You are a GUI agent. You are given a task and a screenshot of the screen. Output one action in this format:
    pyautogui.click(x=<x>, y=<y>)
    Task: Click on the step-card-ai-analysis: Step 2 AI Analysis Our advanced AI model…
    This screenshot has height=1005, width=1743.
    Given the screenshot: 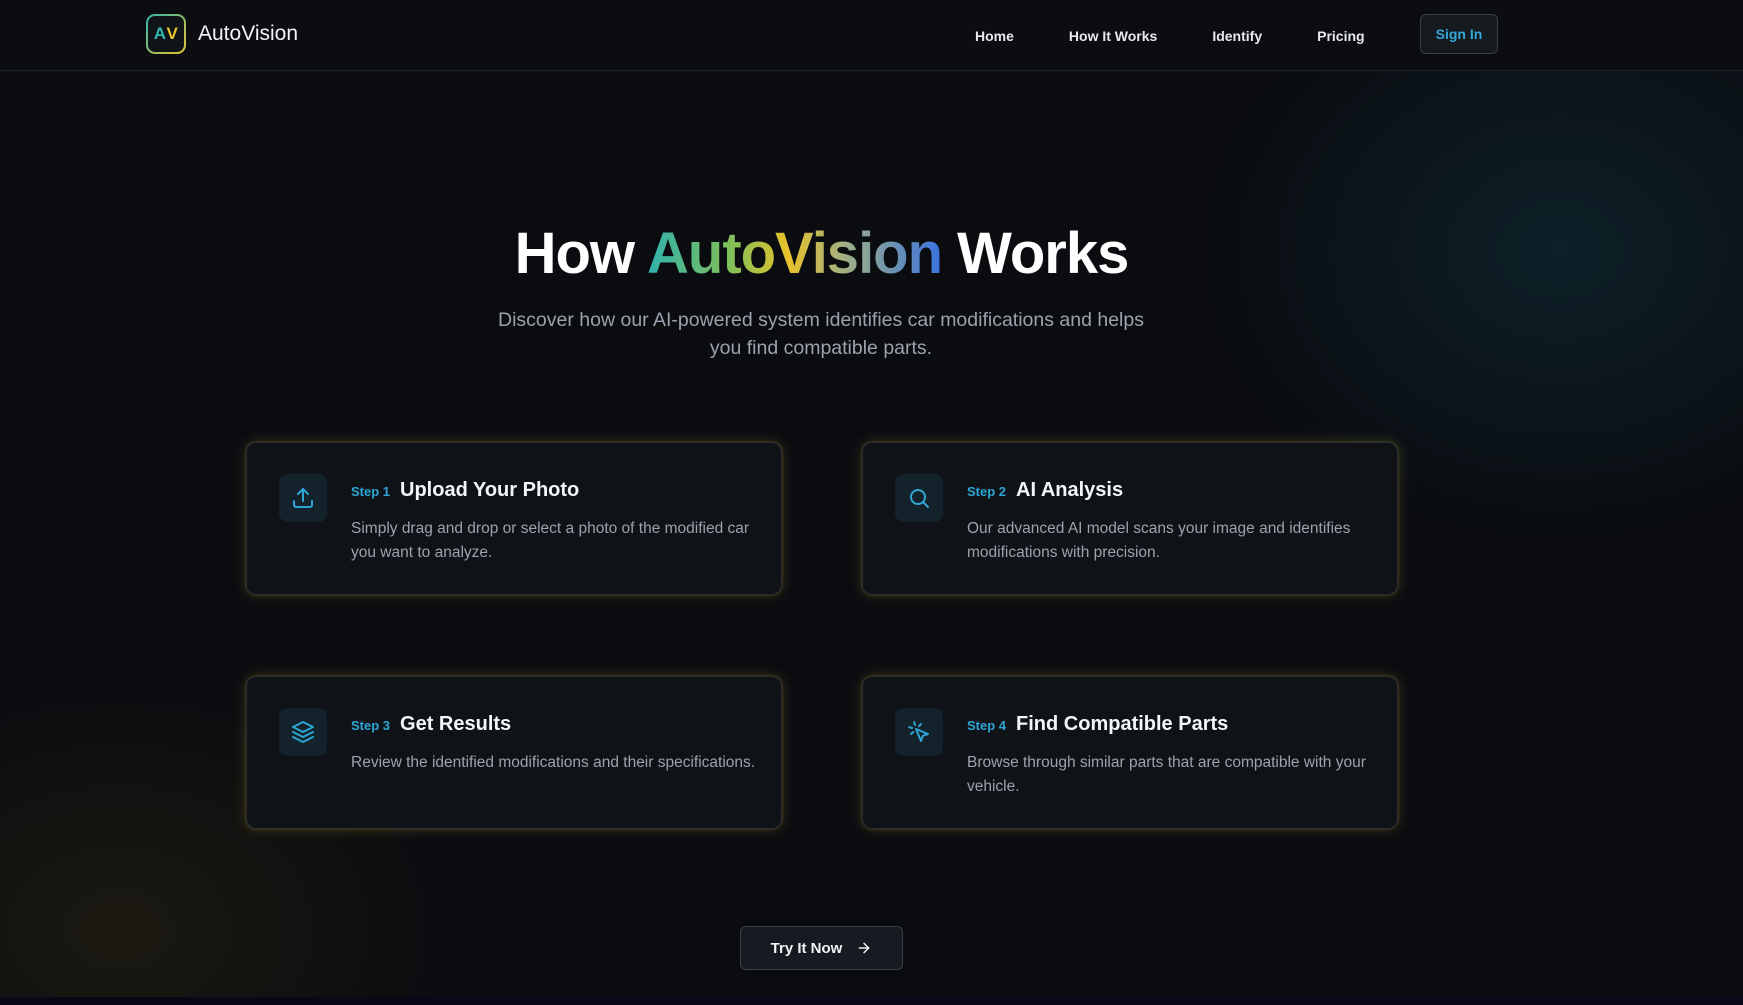 What is the action you would take?
    pyautogui.click(x=1130, y=518)
    